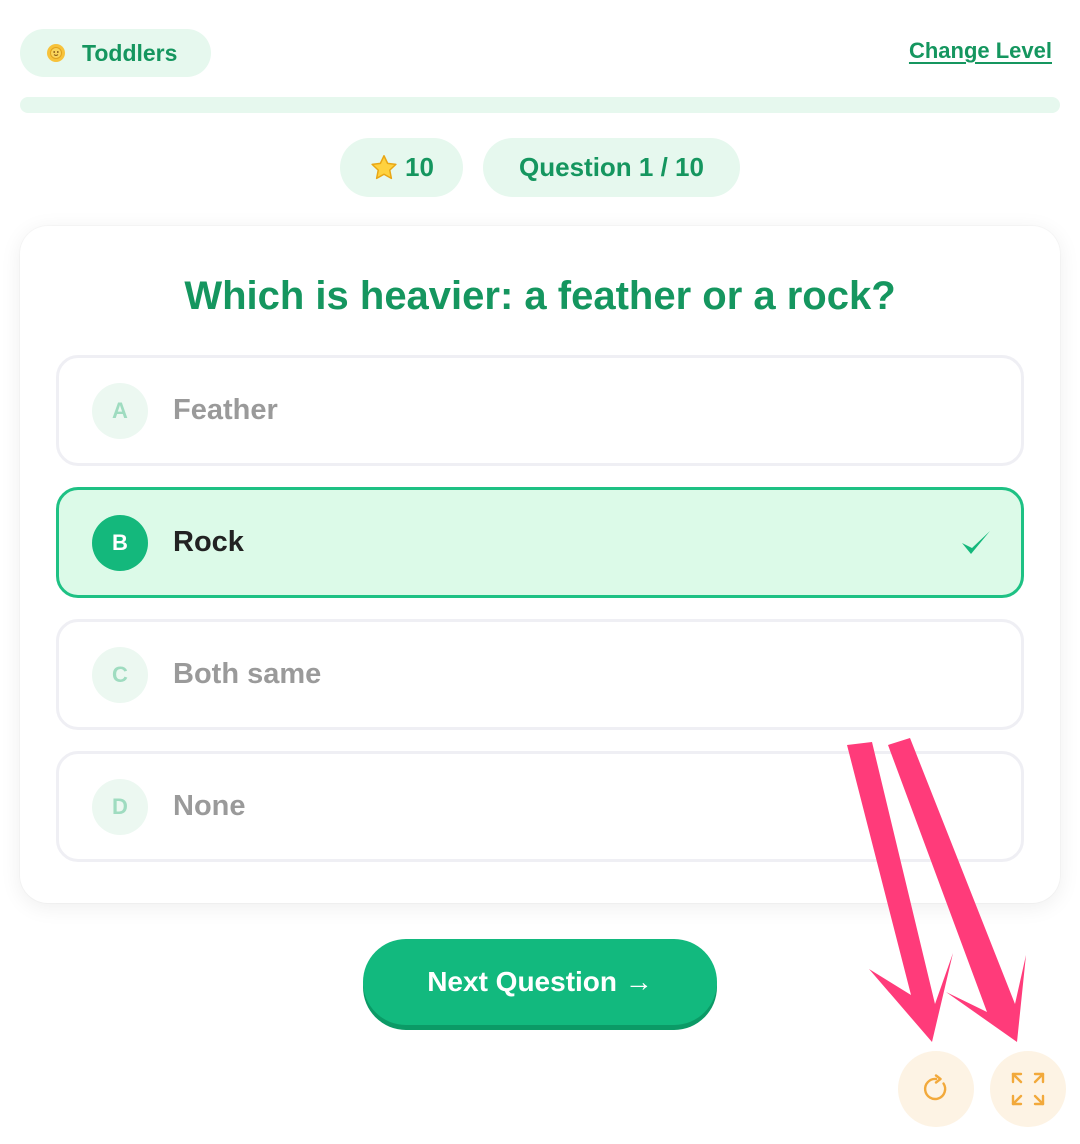  Describe the element at coordinates (540, 806) in the screenshot. I see `option-d: D None` at that location.